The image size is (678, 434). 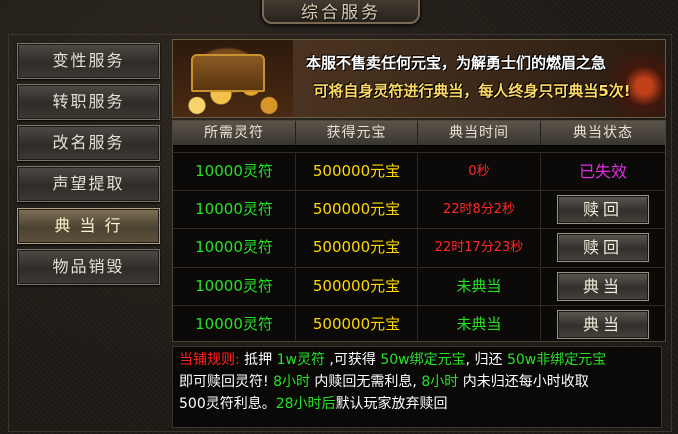 I want to click on sidebar-item-gender-change: 变性服务, so click(x=88, y=61).